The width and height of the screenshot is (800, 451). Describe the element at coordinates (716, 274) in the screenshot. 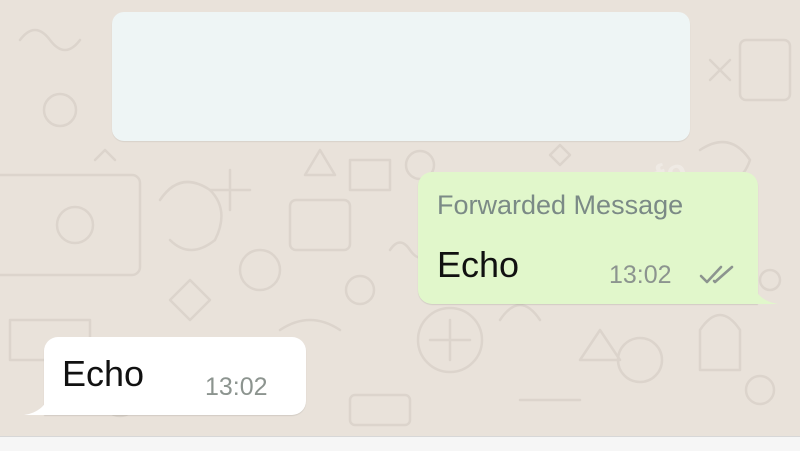

I see `double-check-icon` at that location.